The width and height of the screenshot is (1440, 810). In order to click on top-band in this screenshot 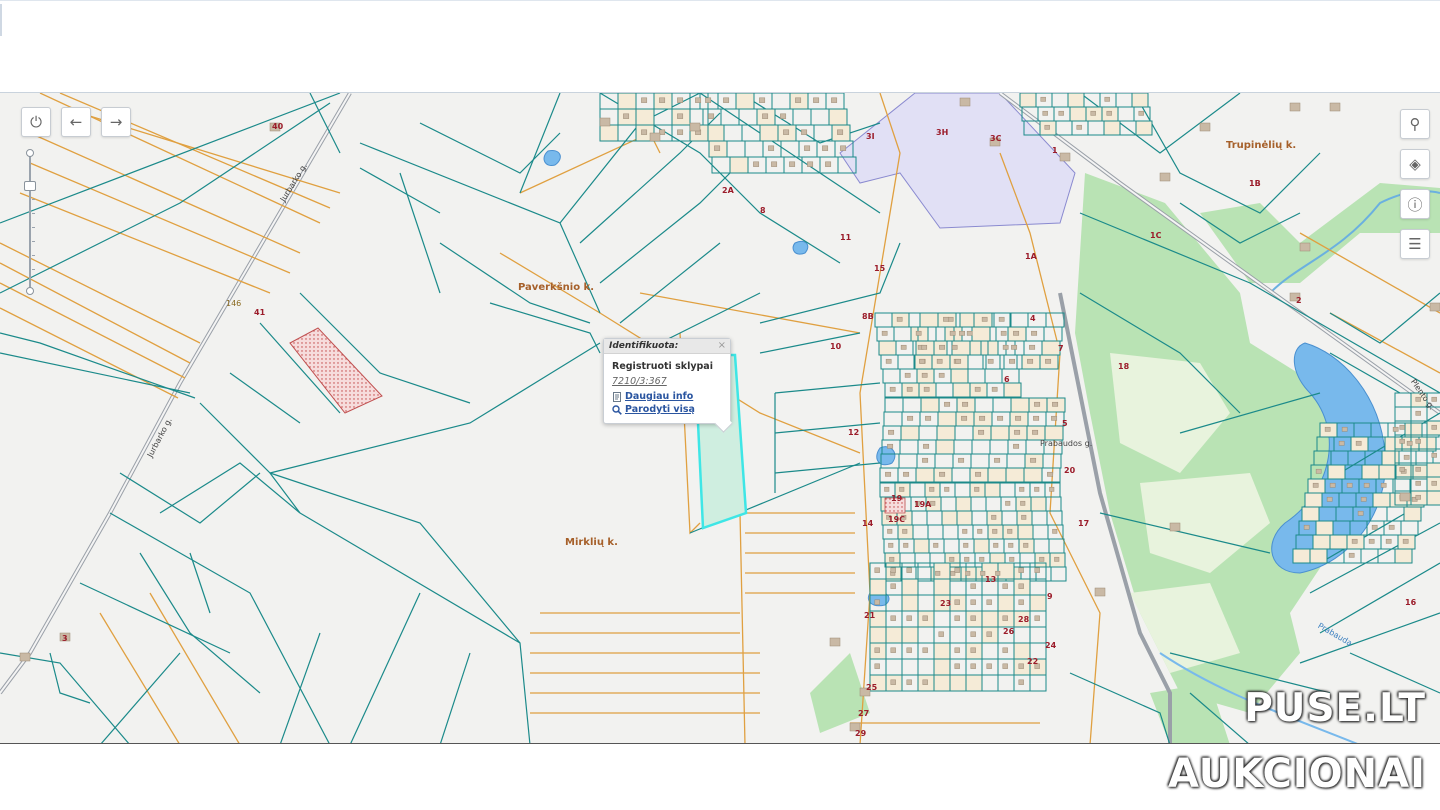, I will do `click(720, 46)`.